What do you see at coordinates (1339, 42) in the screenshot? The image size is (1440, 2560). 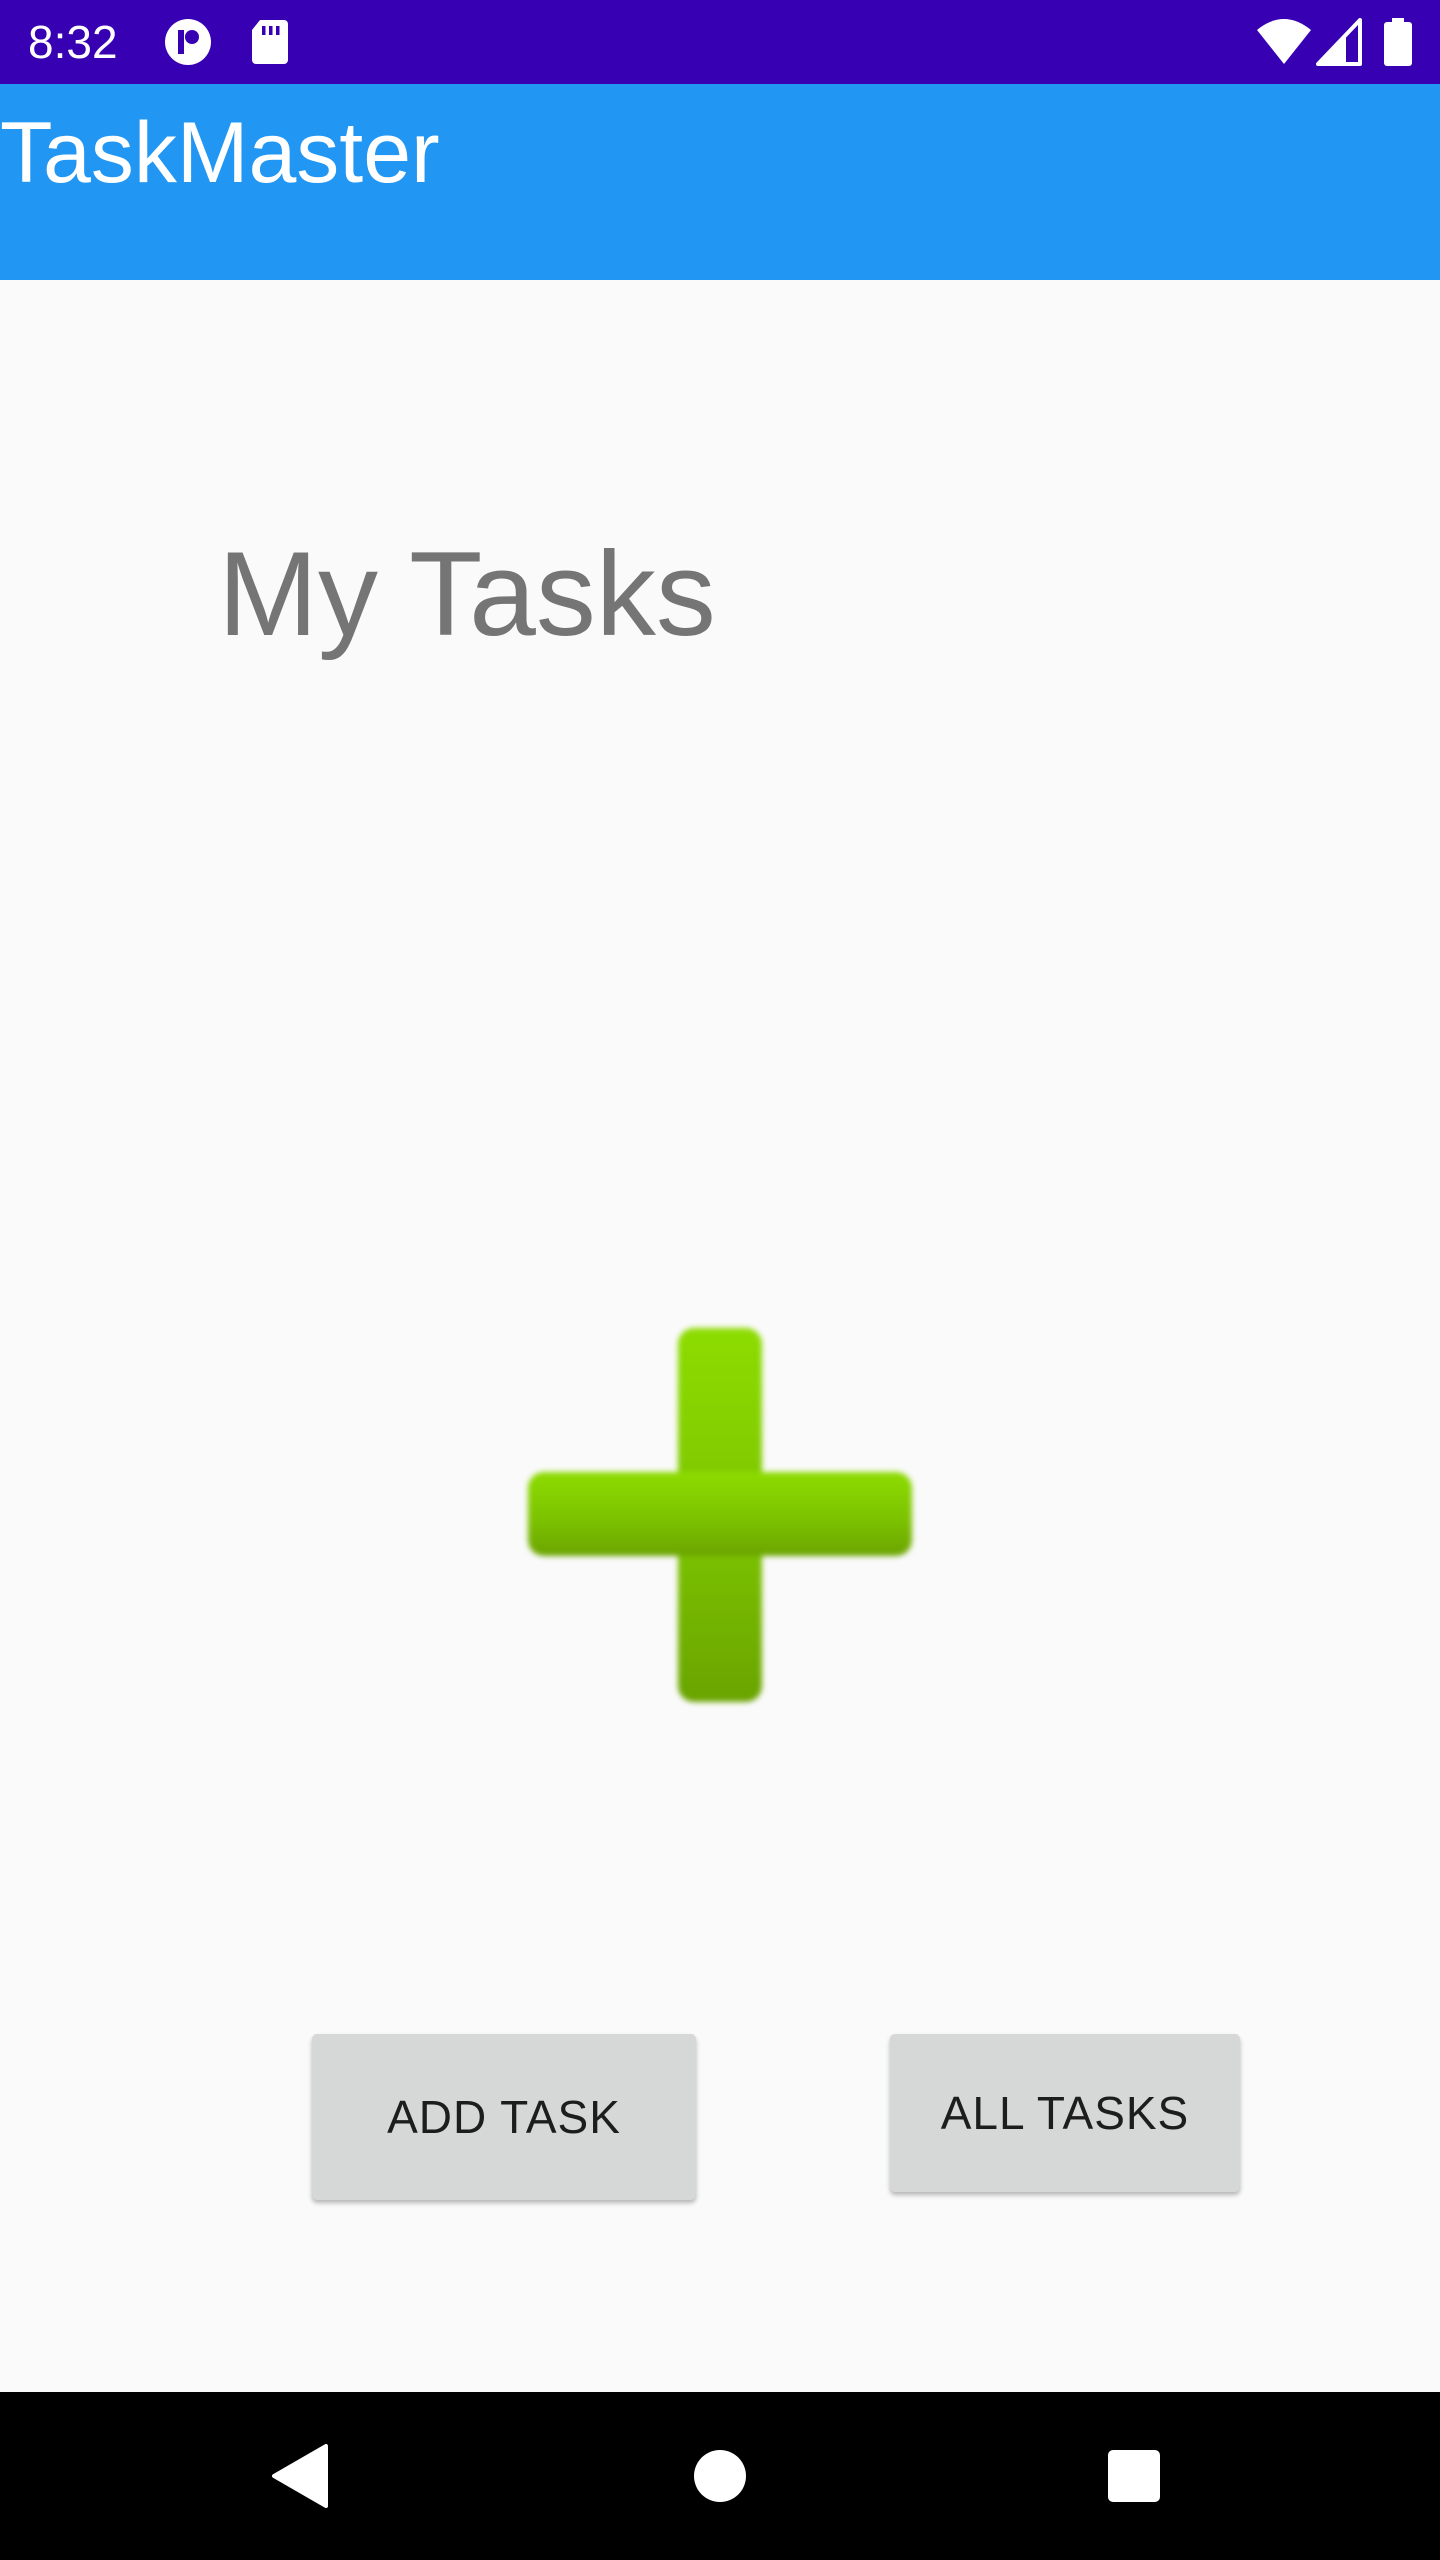 I see `cell-signal-icon` at bounding box center [1339, 42].